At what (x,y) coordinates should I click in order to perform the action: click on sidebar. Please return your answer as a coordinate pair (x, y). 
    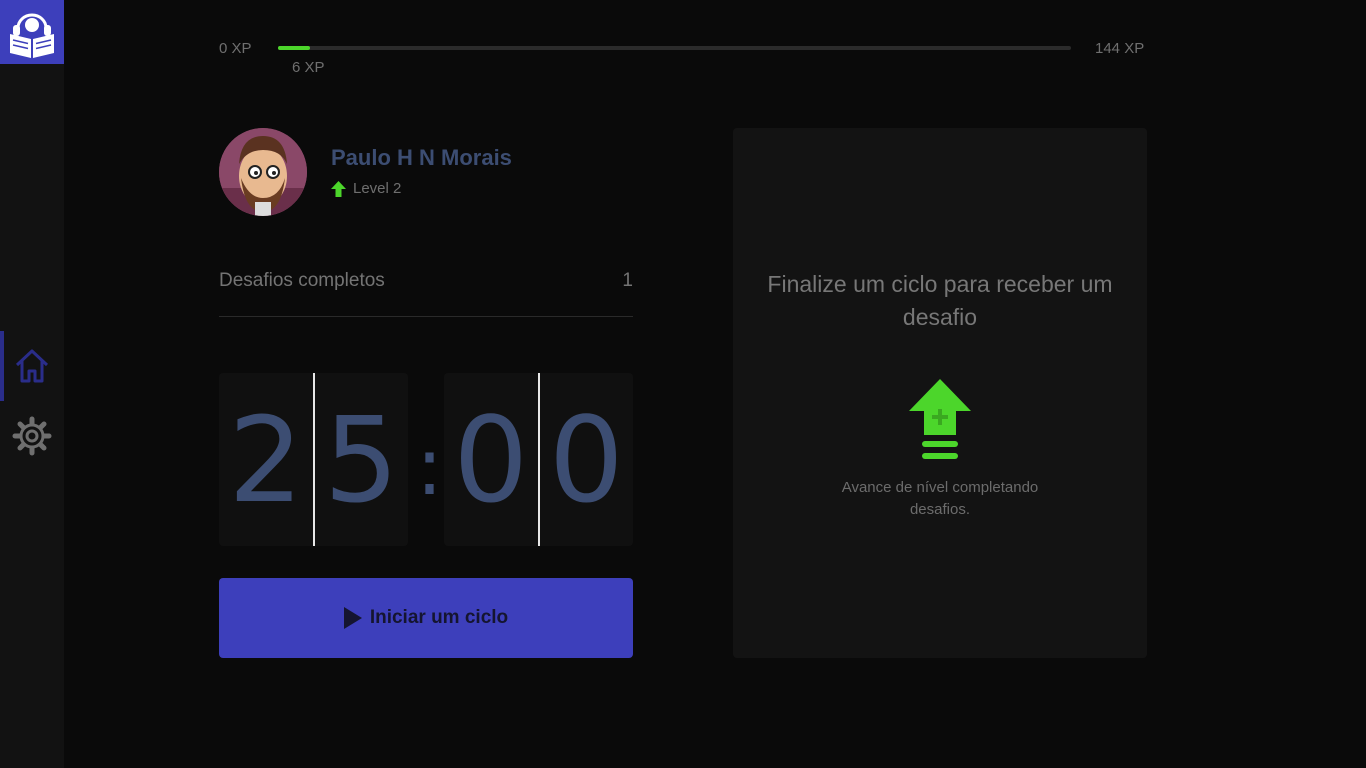
    Looking at the image, I should click on (32, 384).